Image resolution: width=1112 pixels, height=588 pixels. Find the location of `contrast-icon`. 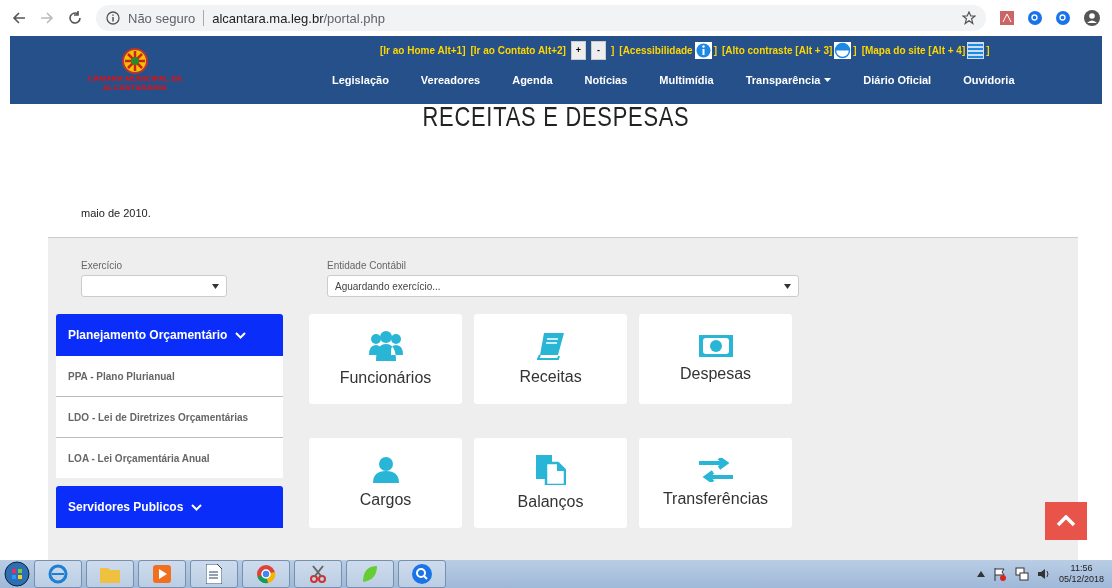

contrast-icon is located at coordinates (843, 50).